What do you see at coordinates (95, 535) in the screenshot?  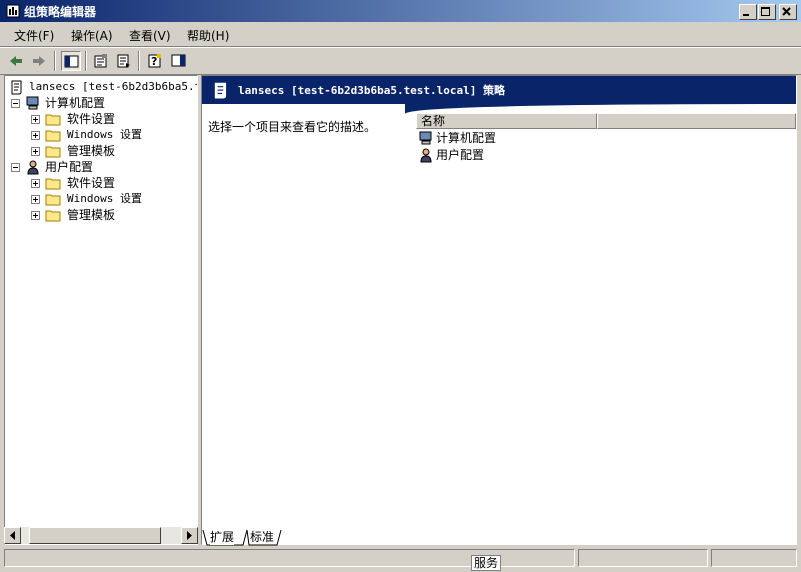 I see `scroll-thumb` at bounding box center [95, 535].